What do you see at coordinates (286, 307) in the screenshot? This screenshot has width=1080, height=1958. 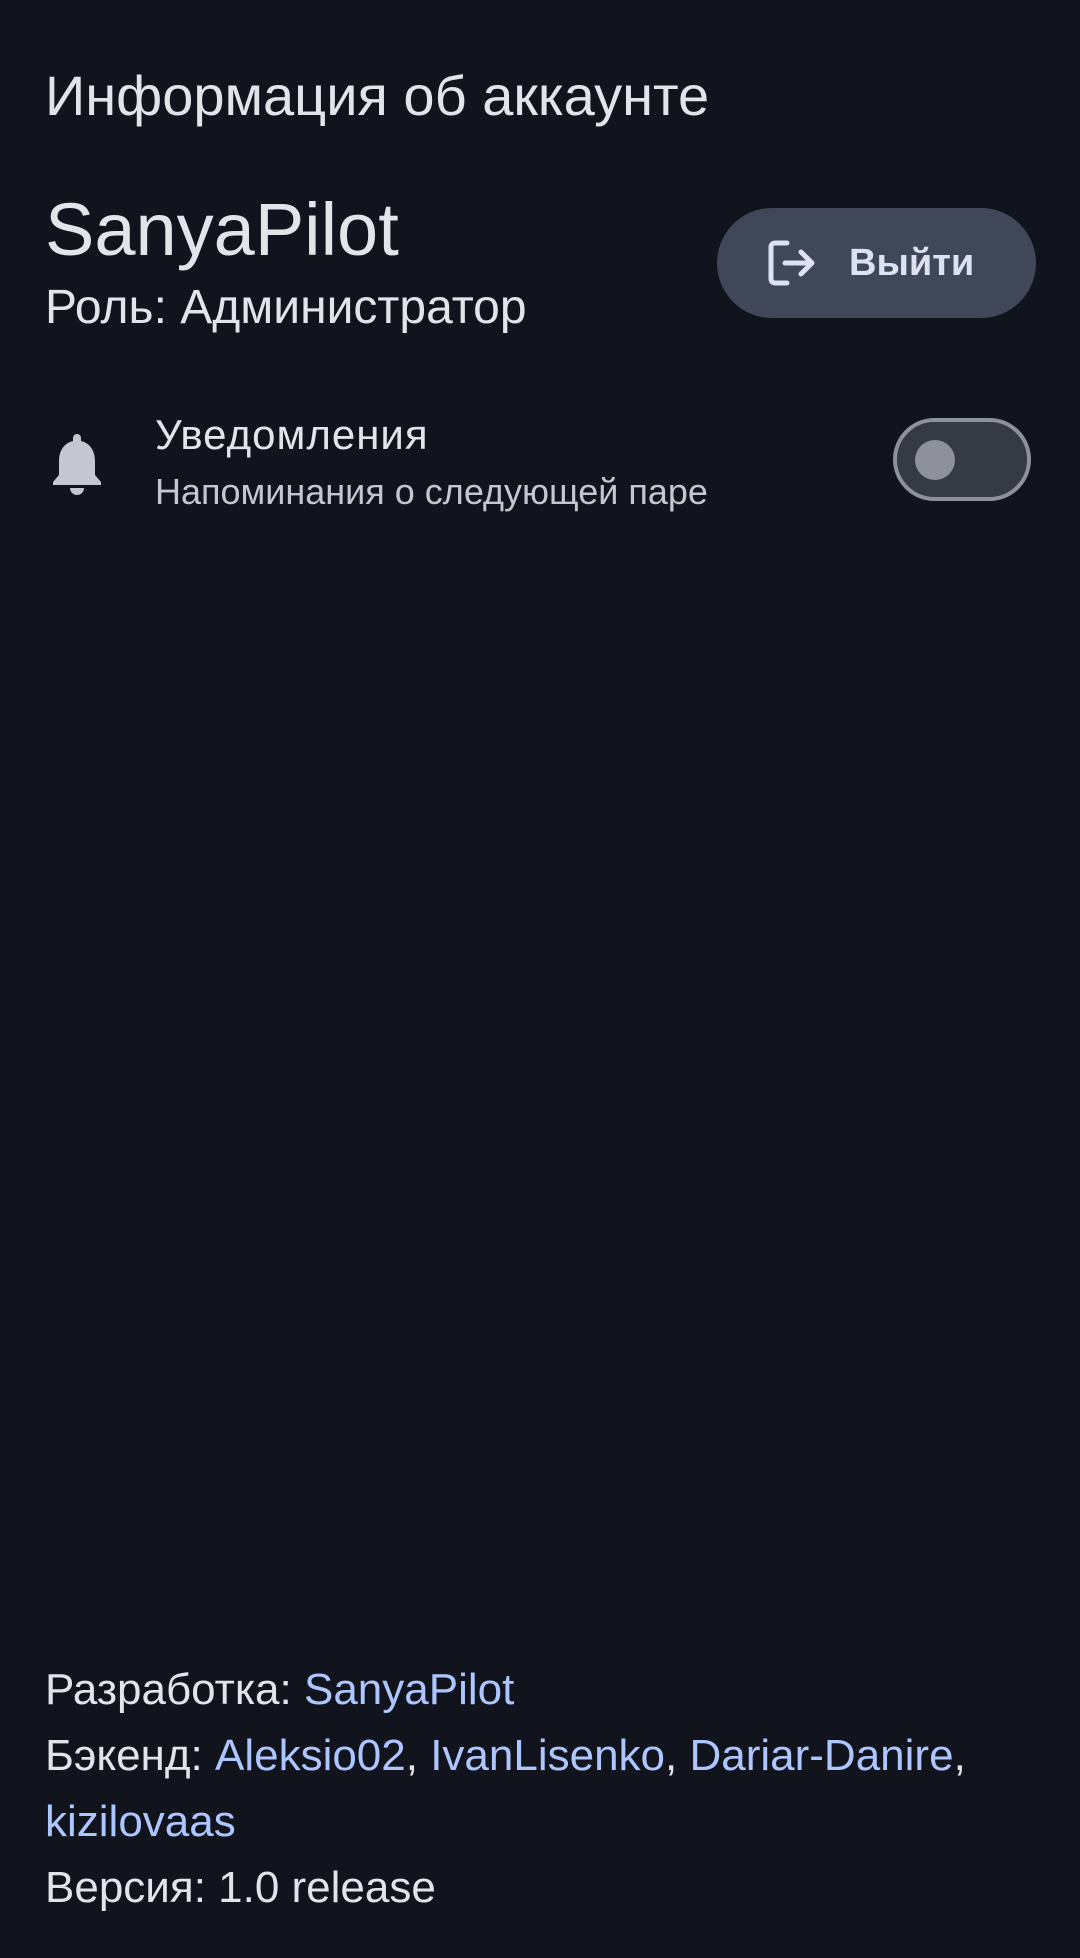 I see `account-role: Роль: Администратор` at bounding box center [286, 307].